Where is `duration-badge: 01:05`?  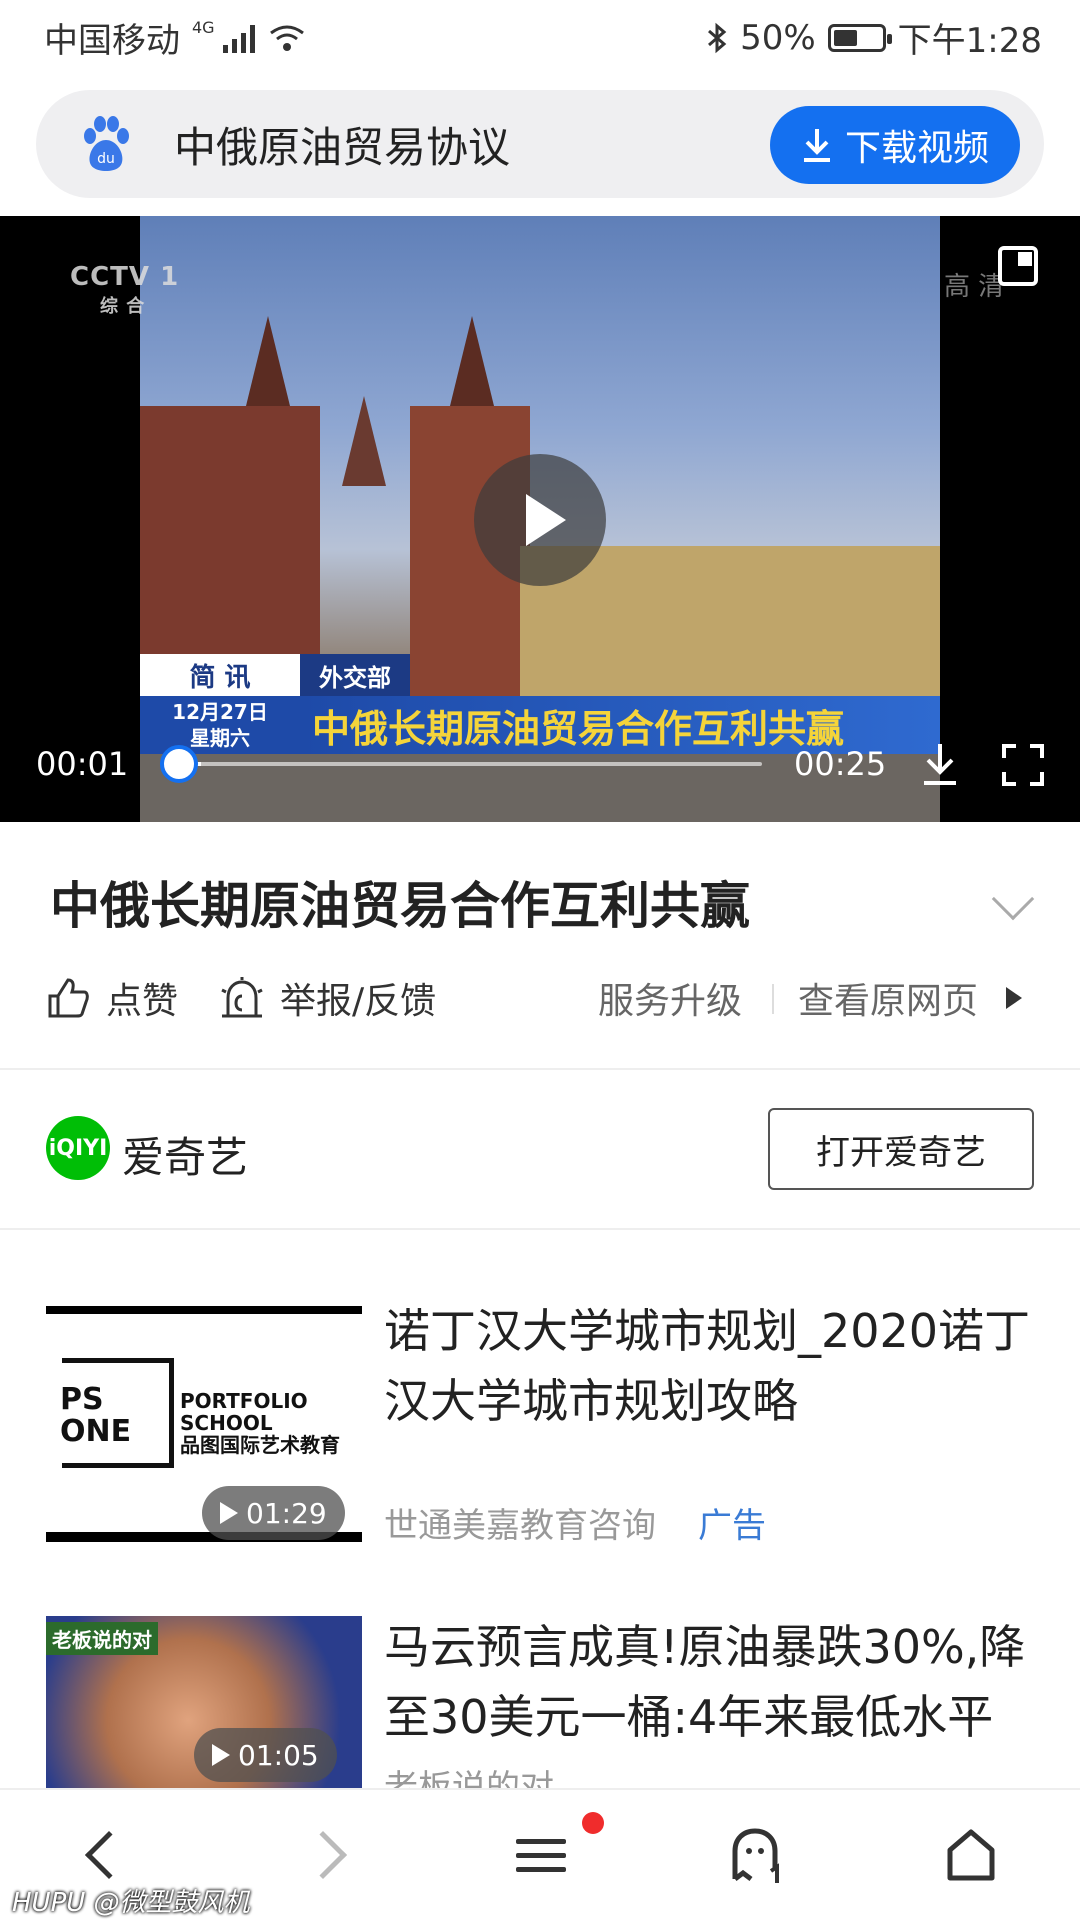
duration-badge: 01:05 is located at coordinates (265, 1755).